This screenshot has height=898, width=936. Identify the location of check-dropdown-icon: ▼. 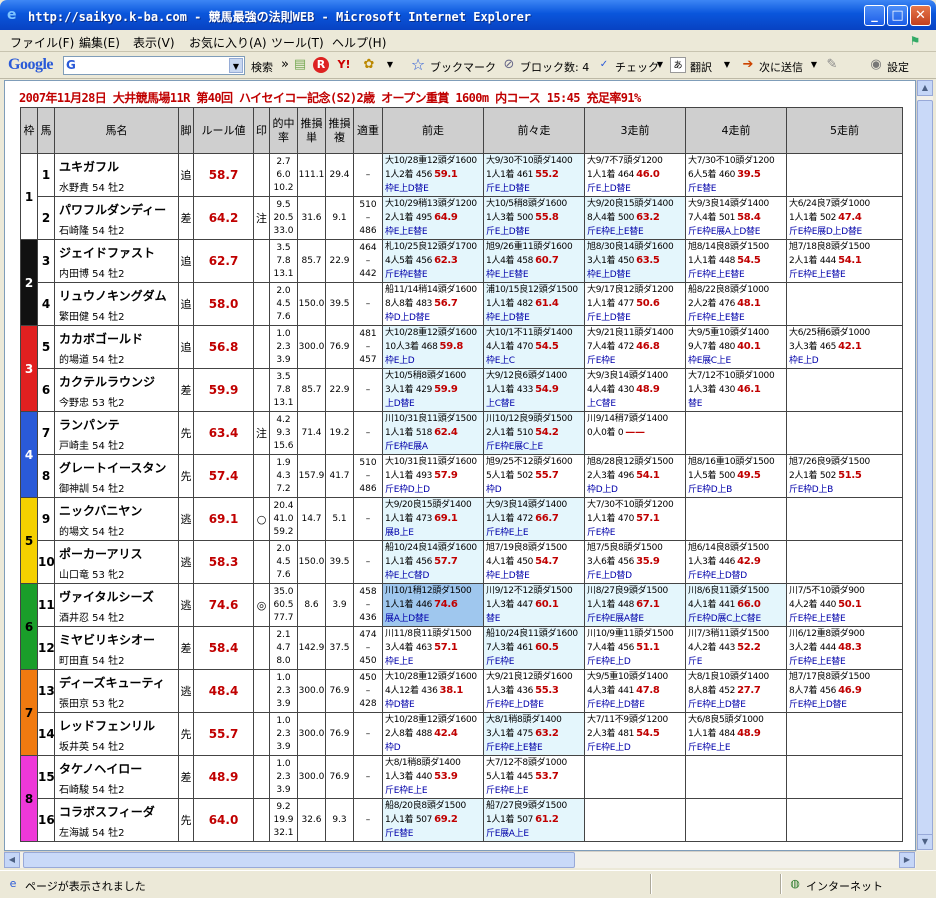
(660, 65).